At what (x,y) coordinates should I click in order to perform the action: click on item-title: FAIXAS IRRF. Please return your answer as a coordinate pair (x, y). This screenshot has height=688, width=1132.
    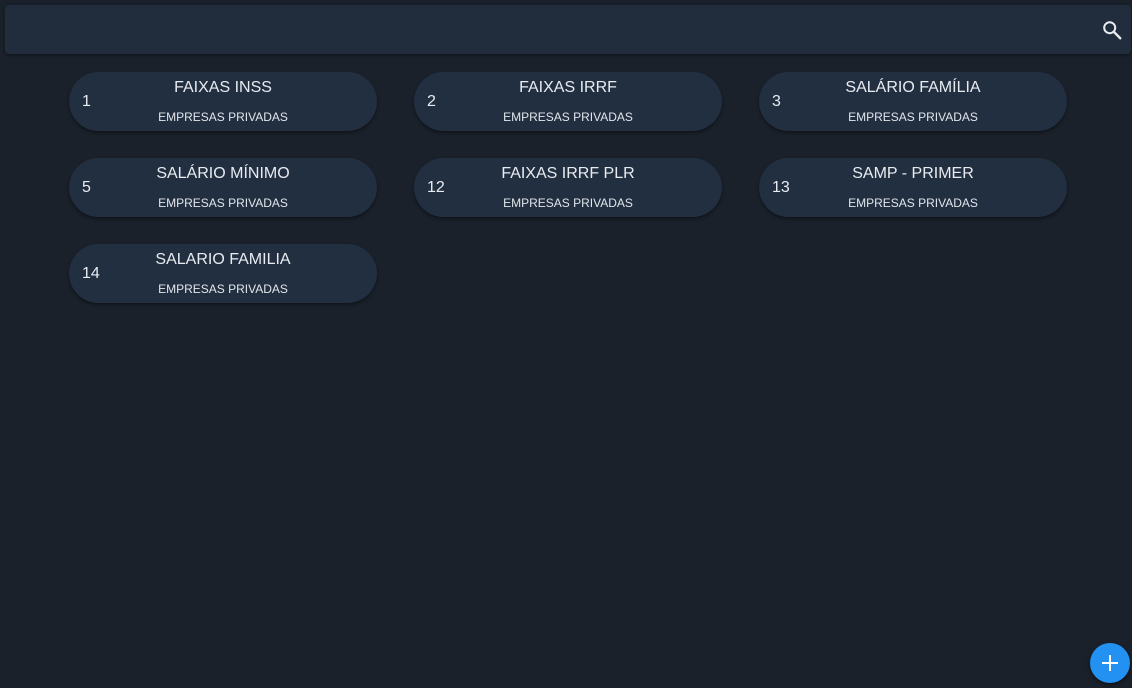
    Looking at the image, I should click on (568, 87).